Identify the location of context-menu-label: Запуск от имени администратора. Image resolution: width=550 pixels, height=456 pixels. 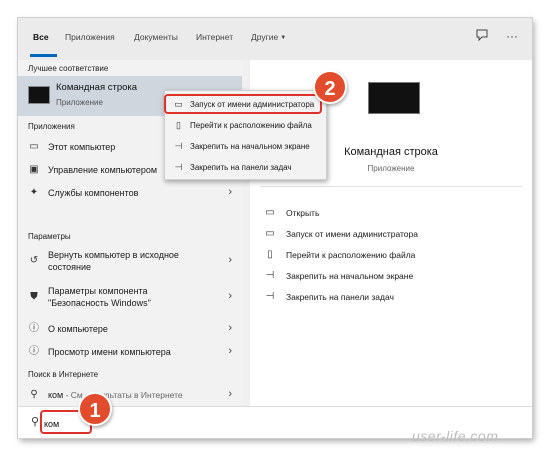
(252, 104).